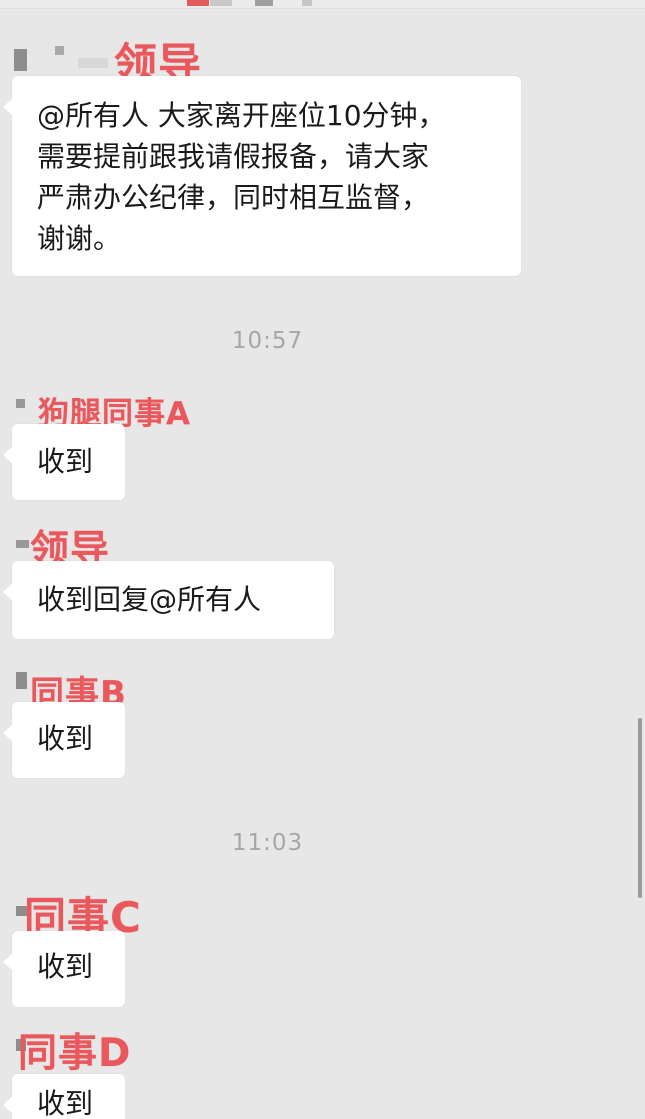  I want to click on chat-message: 同事C 收到, so click(322, 945).